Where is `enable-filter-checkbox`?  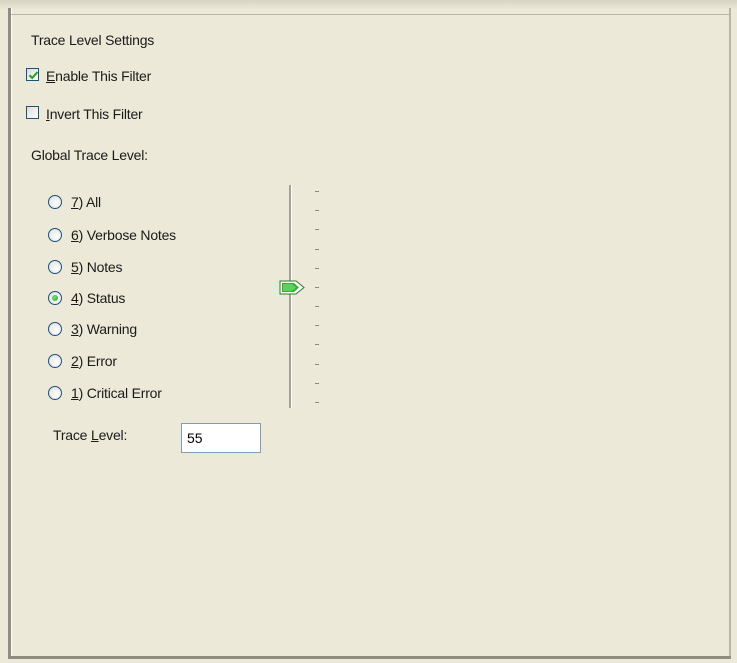 enable-filter-checkbox is located at coordinates (32, 74).